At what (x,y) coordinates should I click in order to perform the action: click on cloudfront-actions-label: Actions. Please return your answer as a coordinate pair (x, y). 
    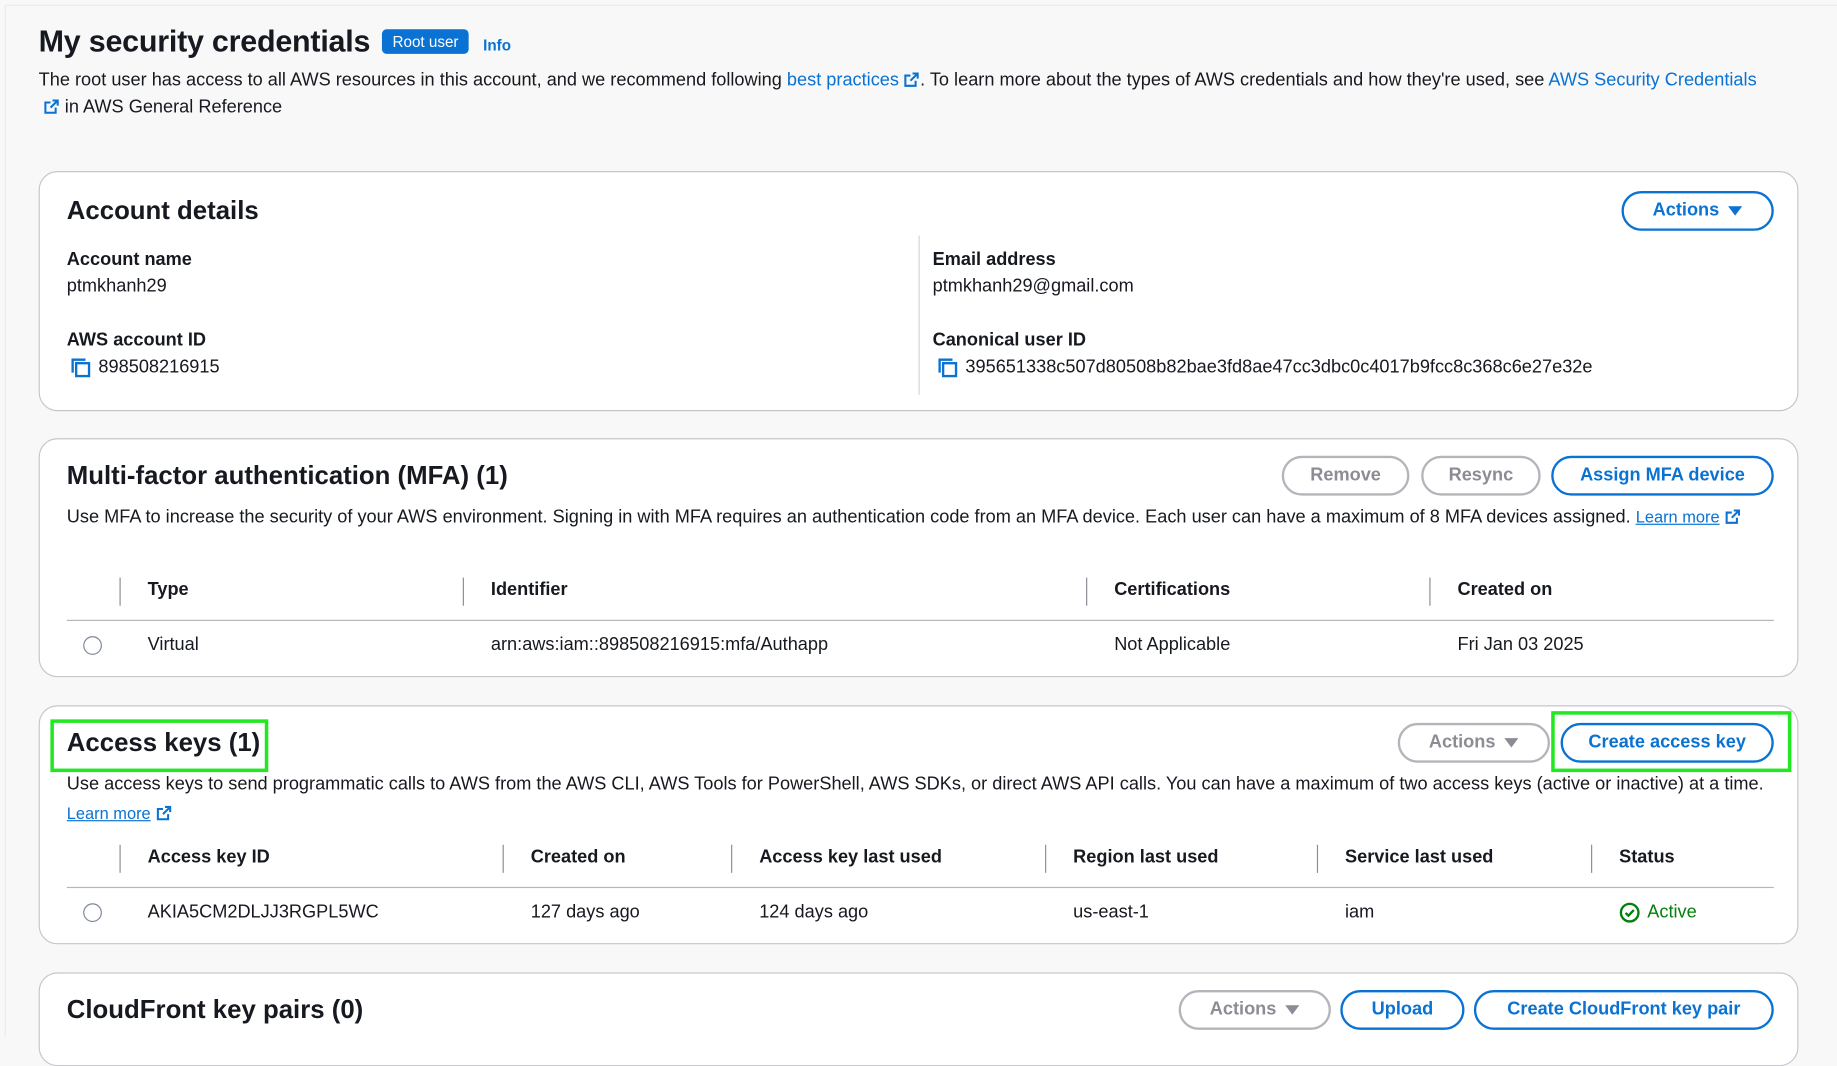
    Looking at the image, I should click on (1243, 1009).